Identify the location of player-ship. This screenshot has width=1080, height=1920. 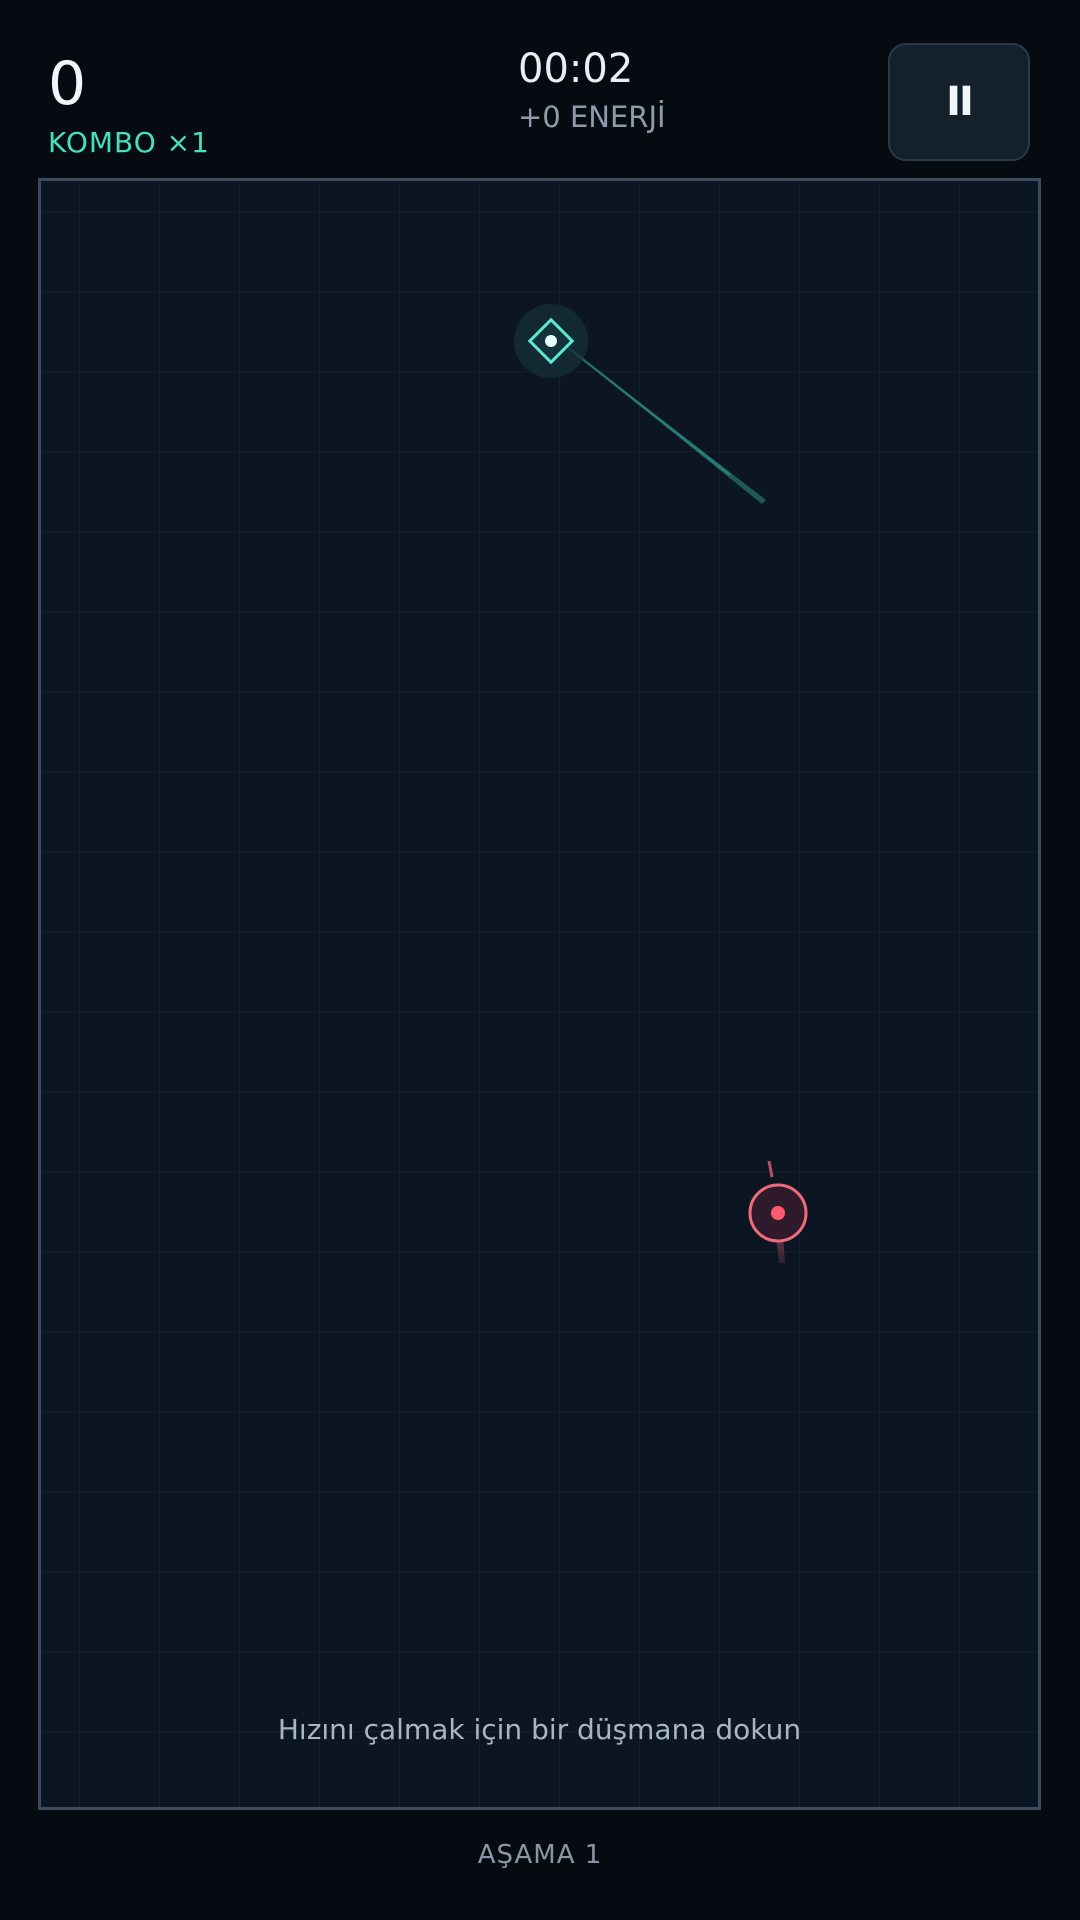
(551, 341).